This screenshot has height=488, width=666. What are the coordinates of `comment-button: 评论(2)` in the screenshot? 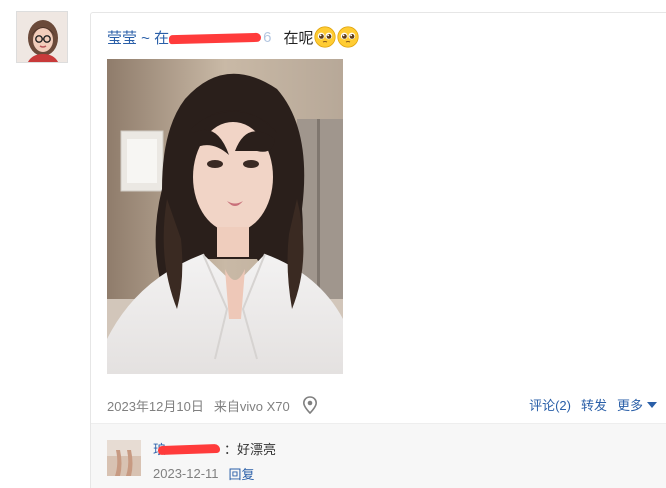 It's located at (550, 404).